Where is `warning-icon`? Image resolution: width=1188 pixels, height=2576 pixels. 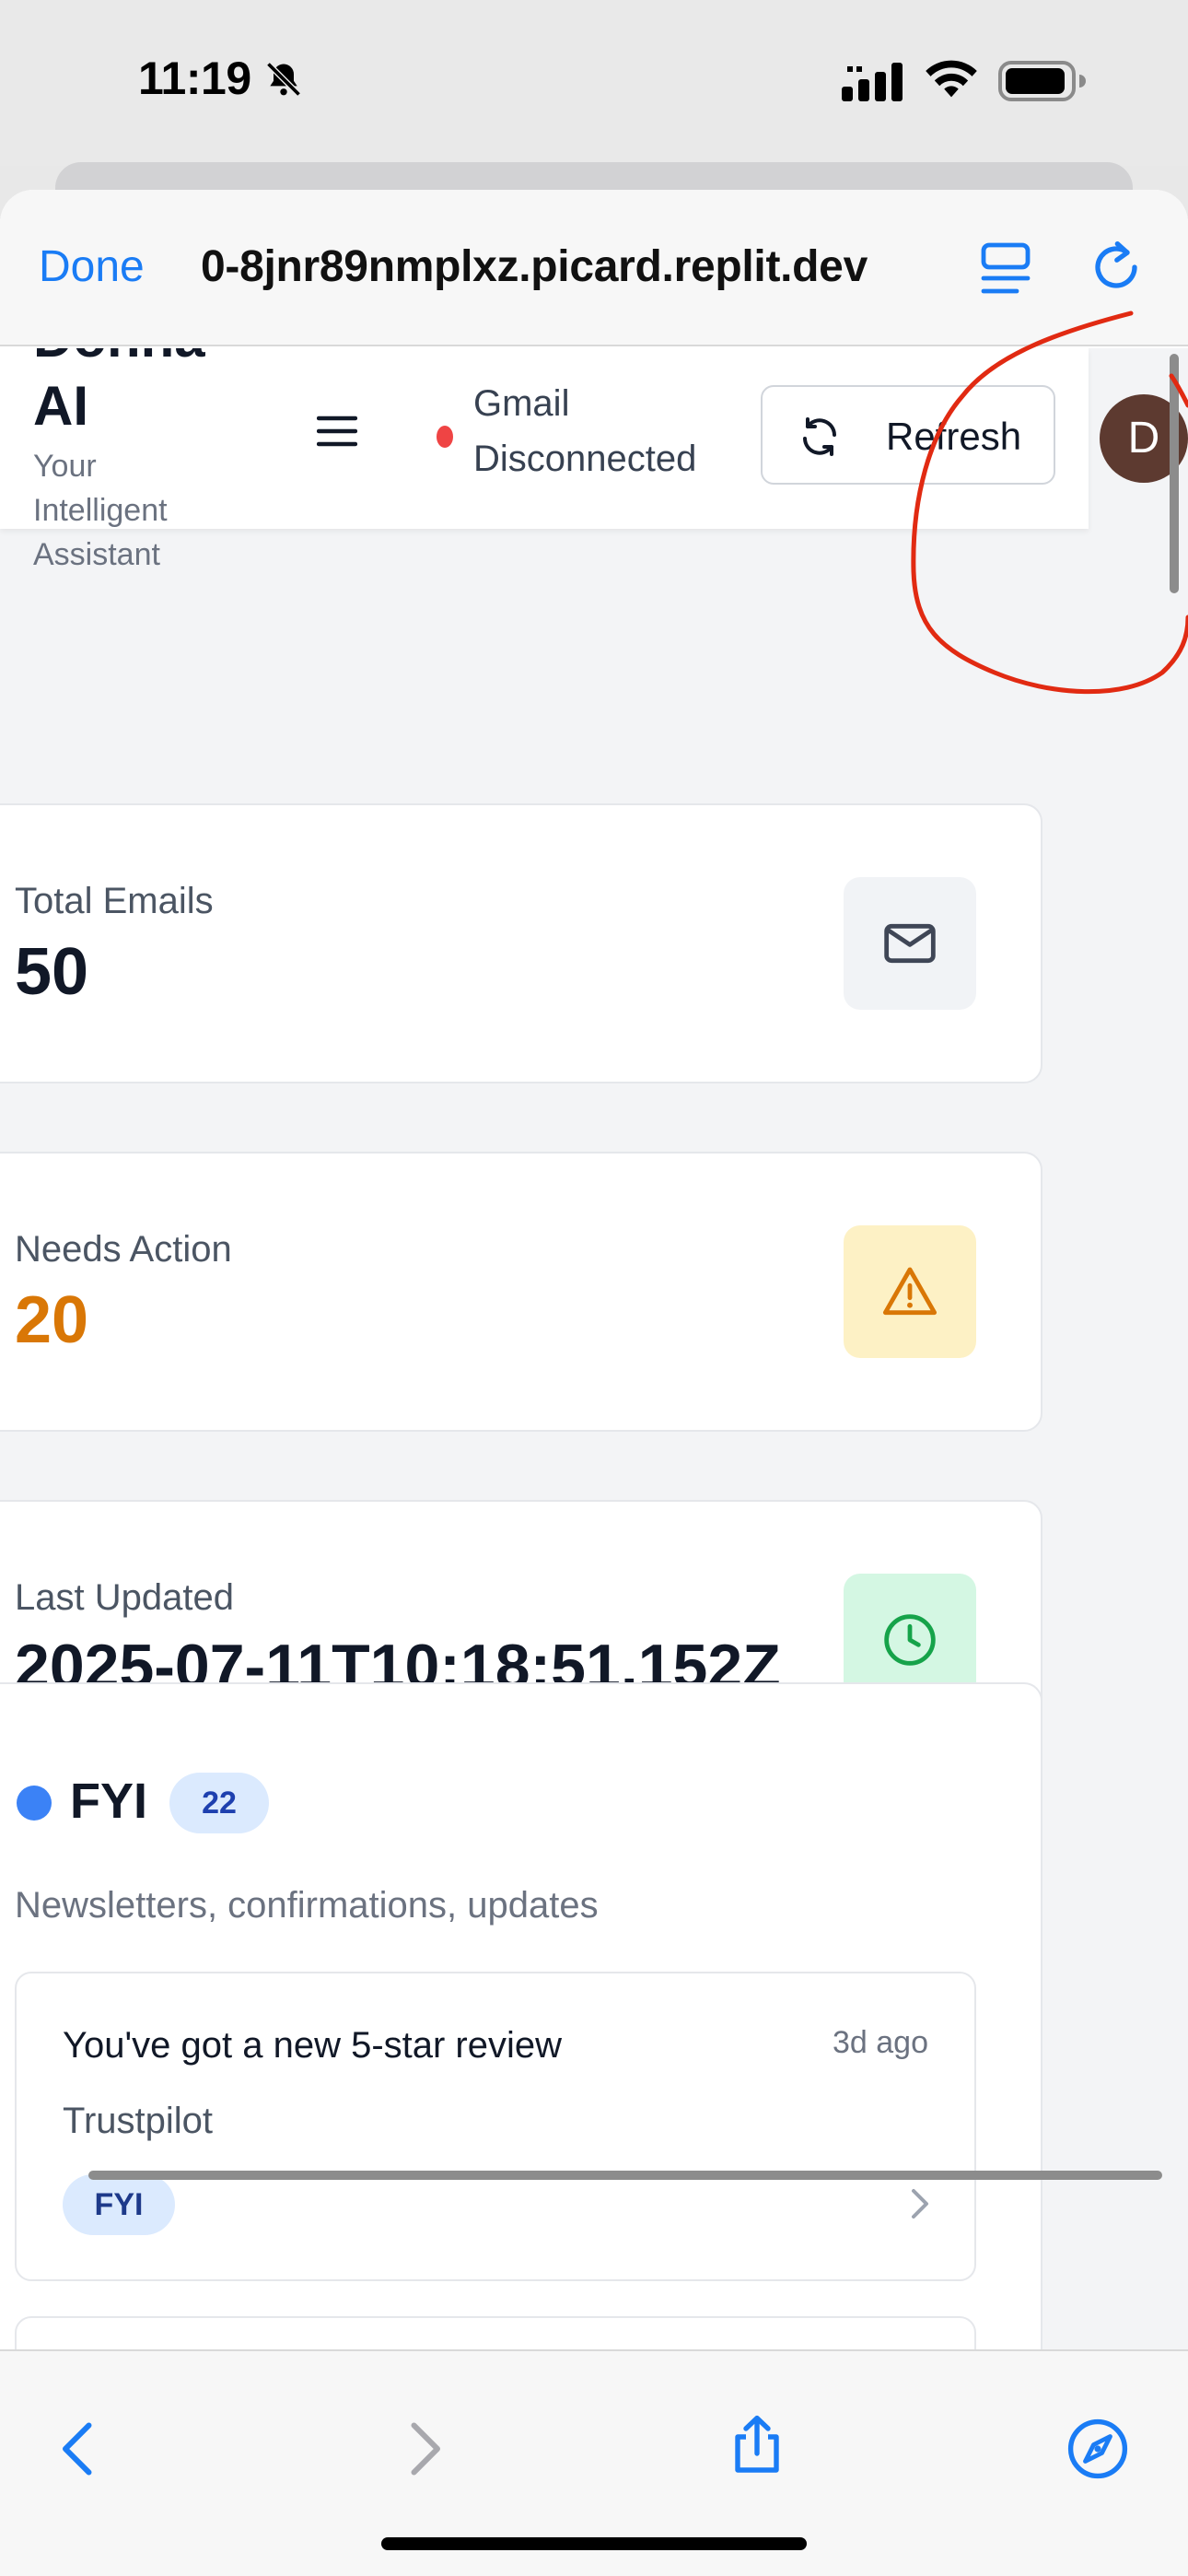
warning-icon is located at coordinates (910, 1291).